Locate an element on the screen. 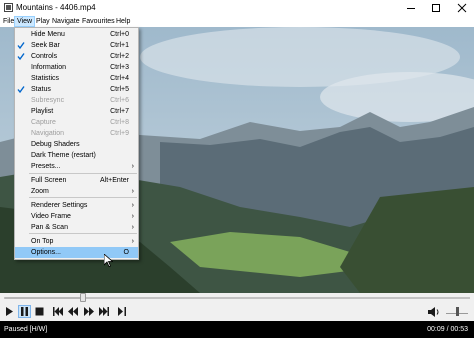 The image size is (474, 338). seek-bar is located at coordinates (237, 298).